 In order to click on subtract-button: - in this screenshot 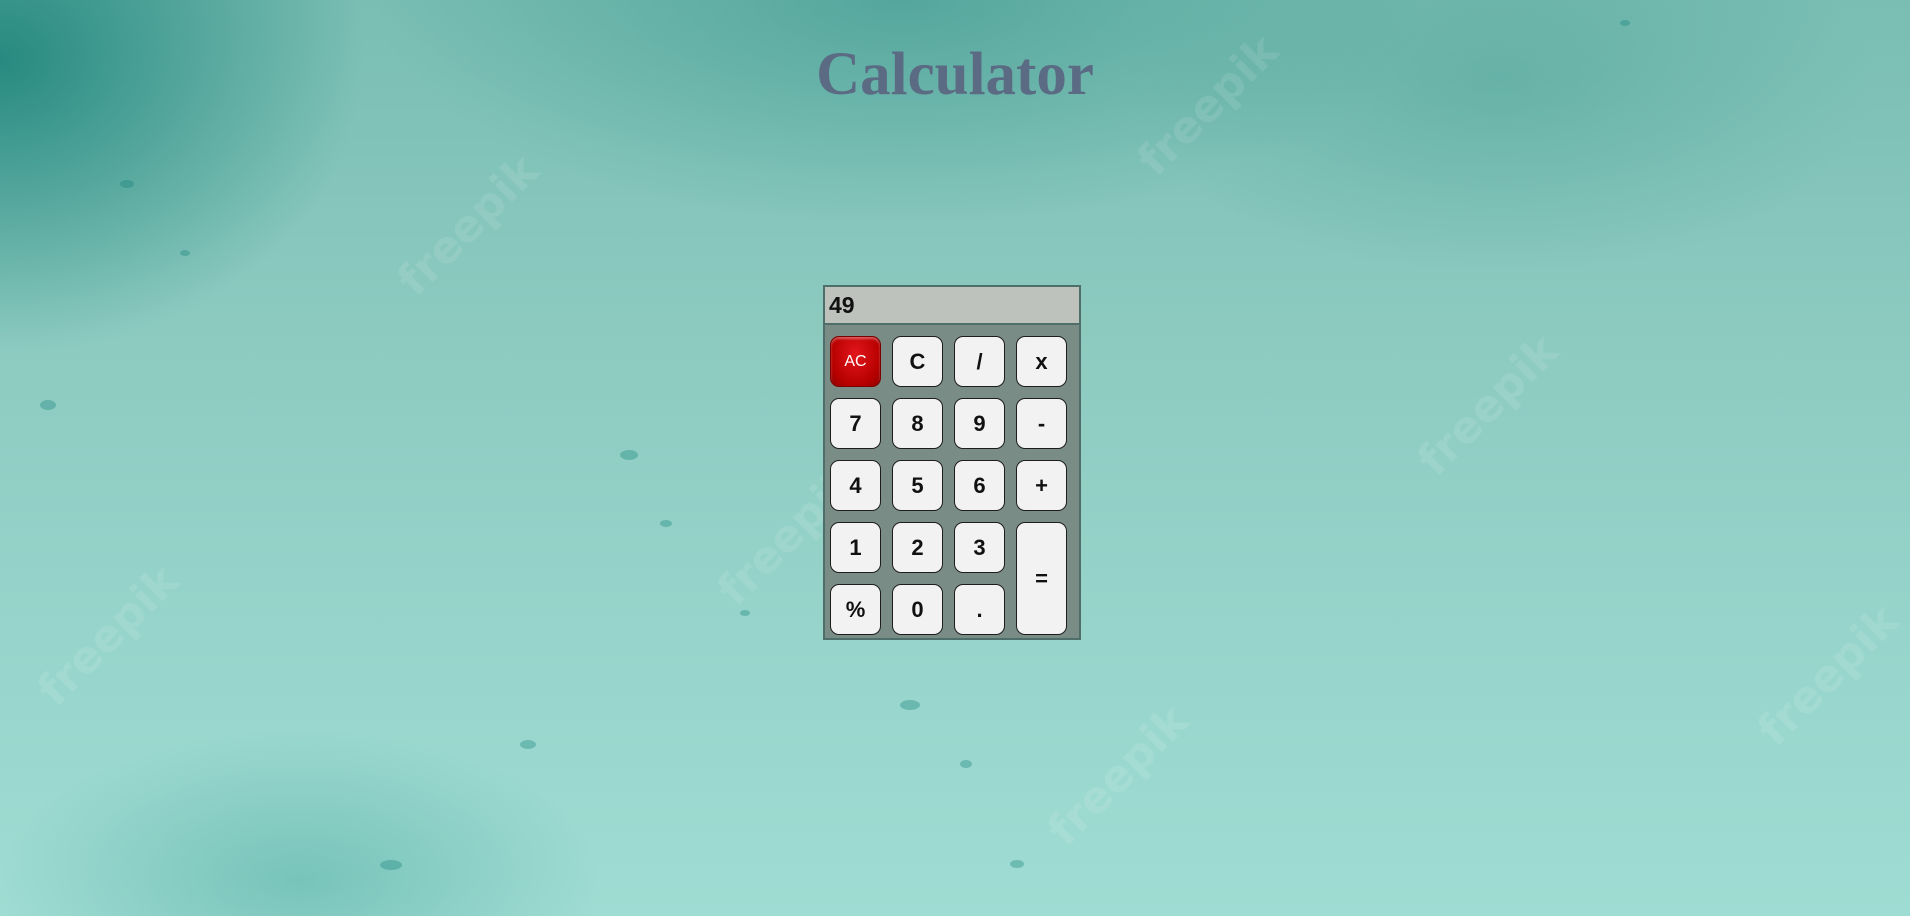, I will do `click(1041, 423)`.